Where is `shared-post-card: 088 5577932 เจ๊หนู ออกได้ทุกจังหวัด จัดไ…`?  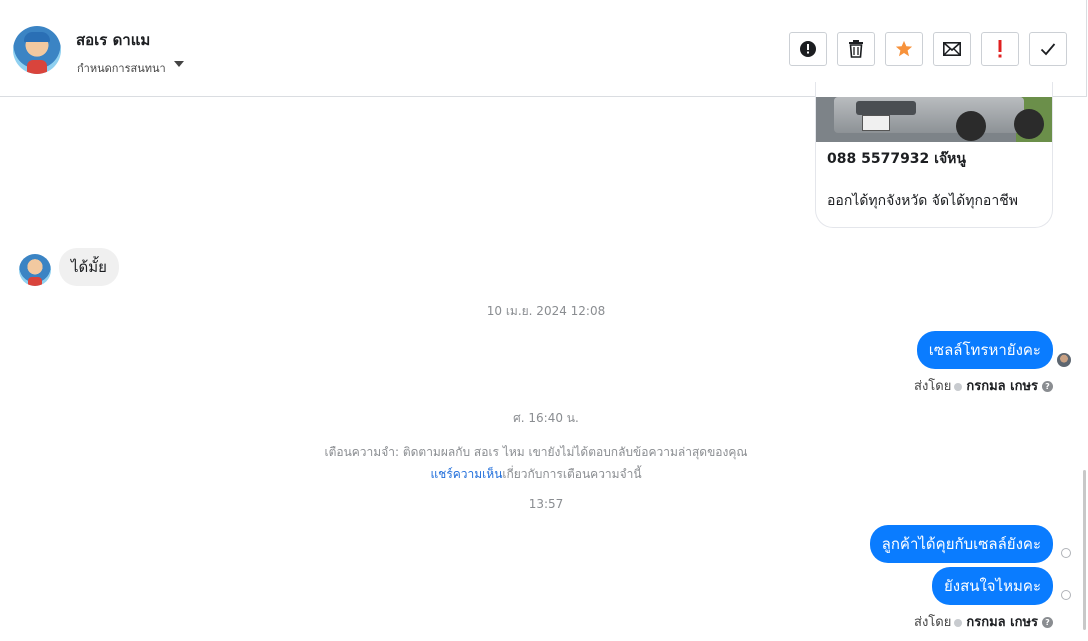 shared-post-card: 088 5577932 เจ๊หนู ออกได้ทุกจังหวัด จัดไ… is located at coordinates (934, 155).